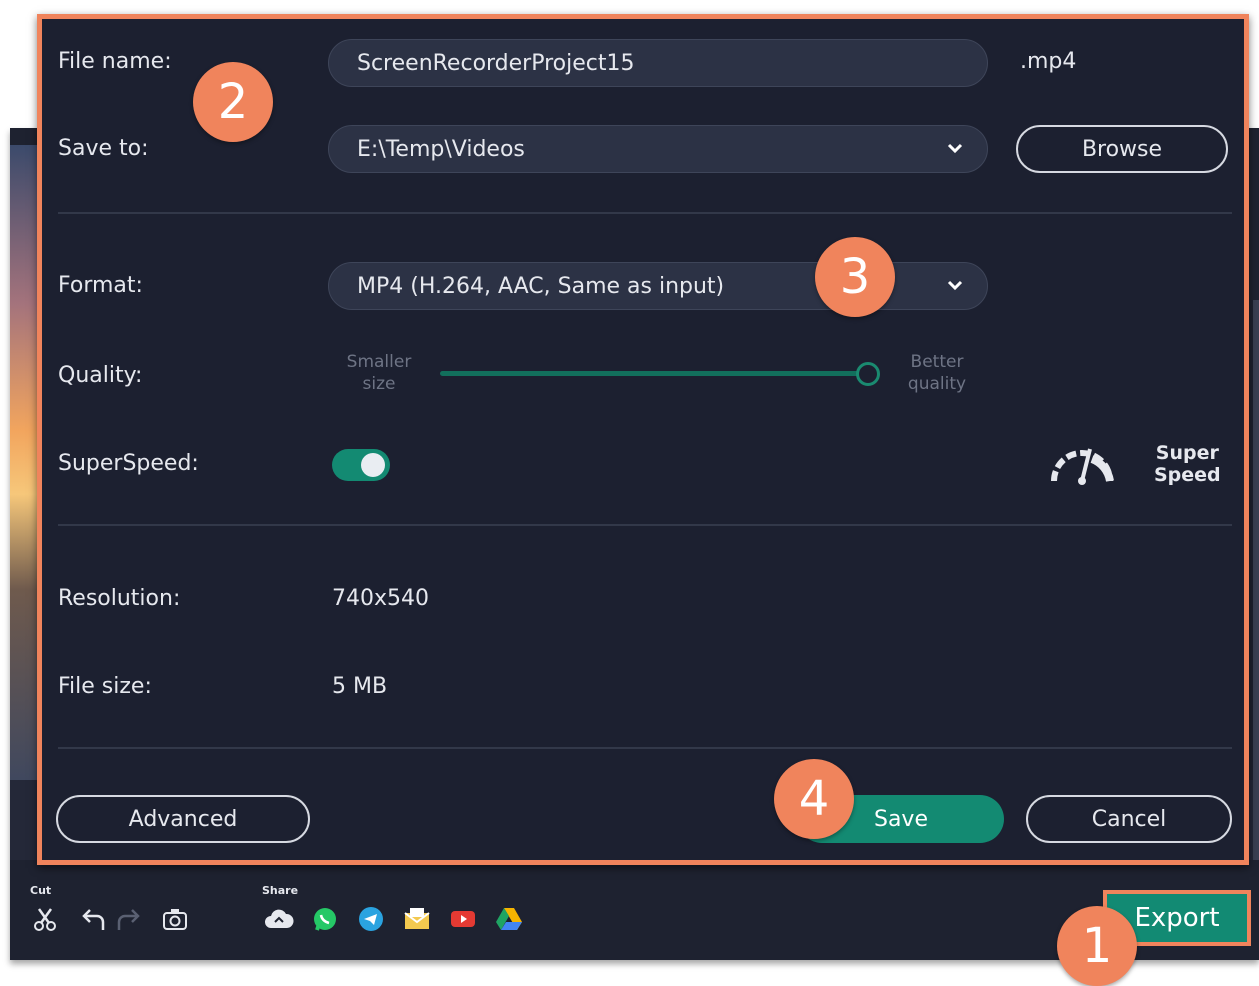 This screenshot has height=986, width=1259. What do you see at coordinates (441, 149) in the screenshot?
I see `save-to-value: E:\Temp\Videos` at bounding box center [441, 149].